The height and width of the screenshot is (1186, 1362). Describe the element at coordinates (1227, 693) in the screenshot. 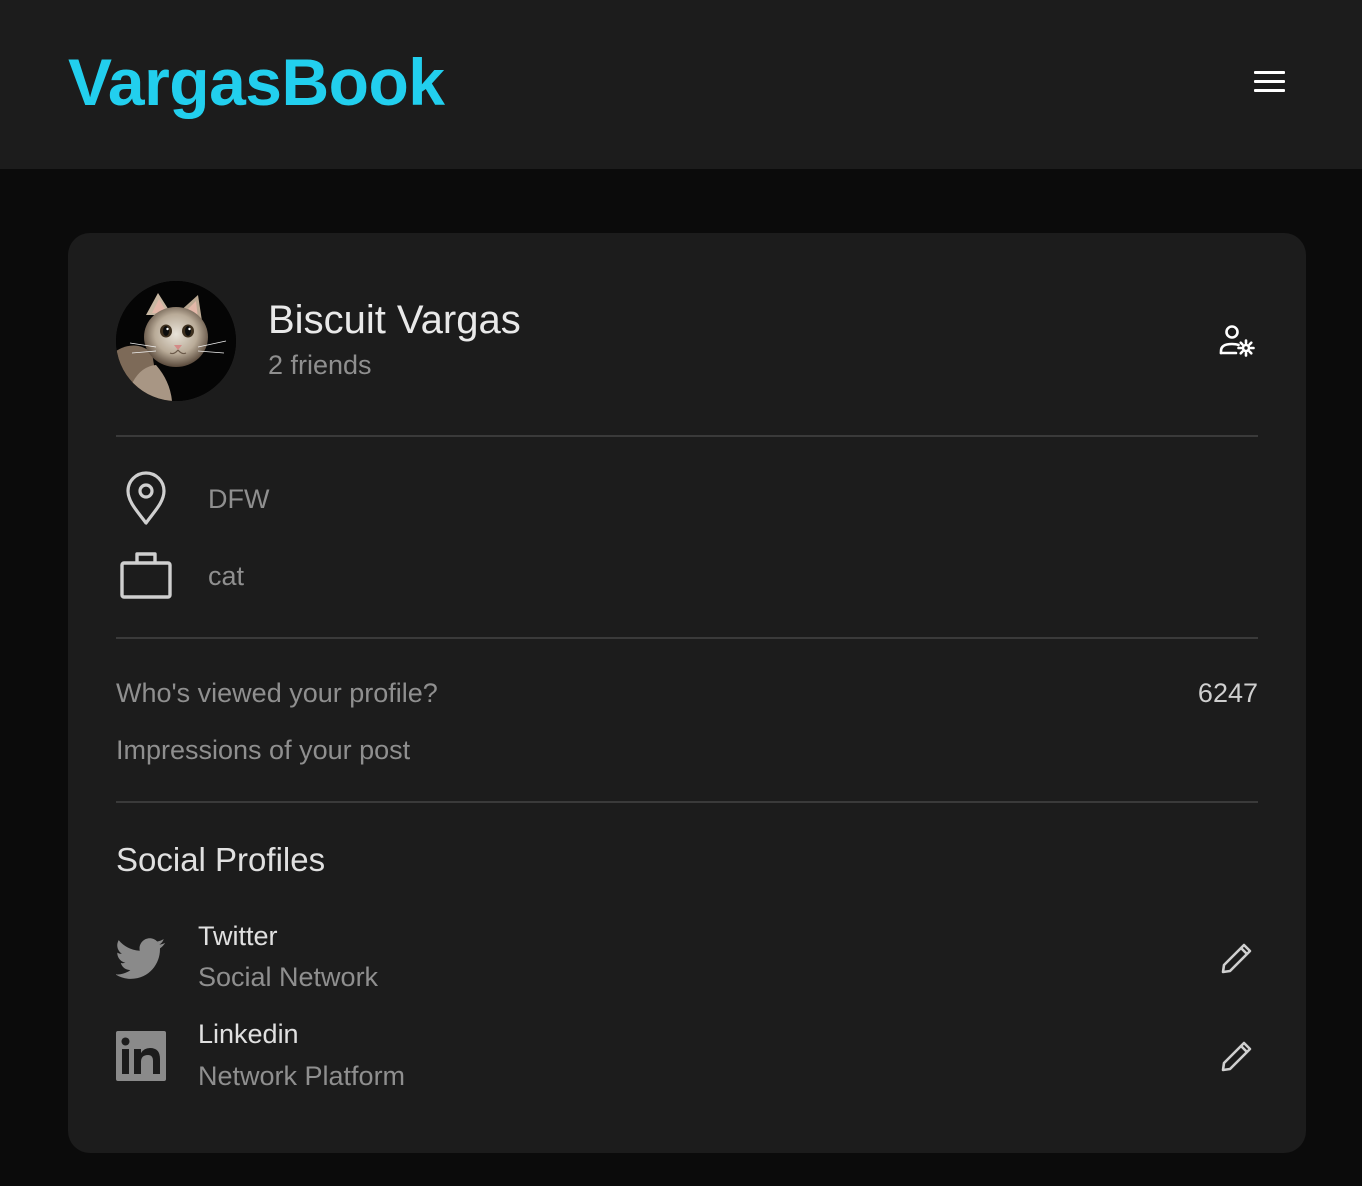

I see `profile-views-count: 6247` at that location.